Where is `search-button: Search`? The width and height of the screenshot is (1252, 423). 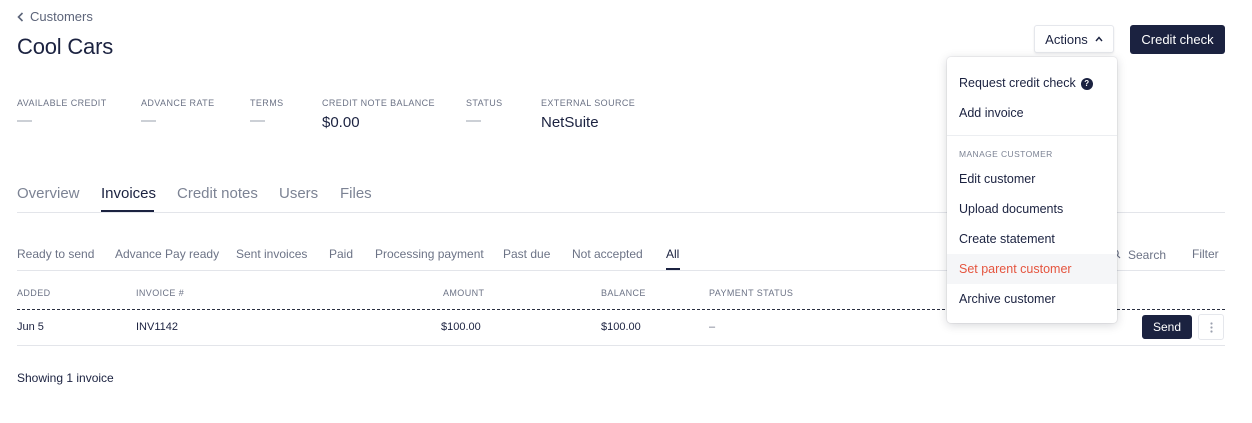
search-button: Search is located at coordinates (1147, 255).